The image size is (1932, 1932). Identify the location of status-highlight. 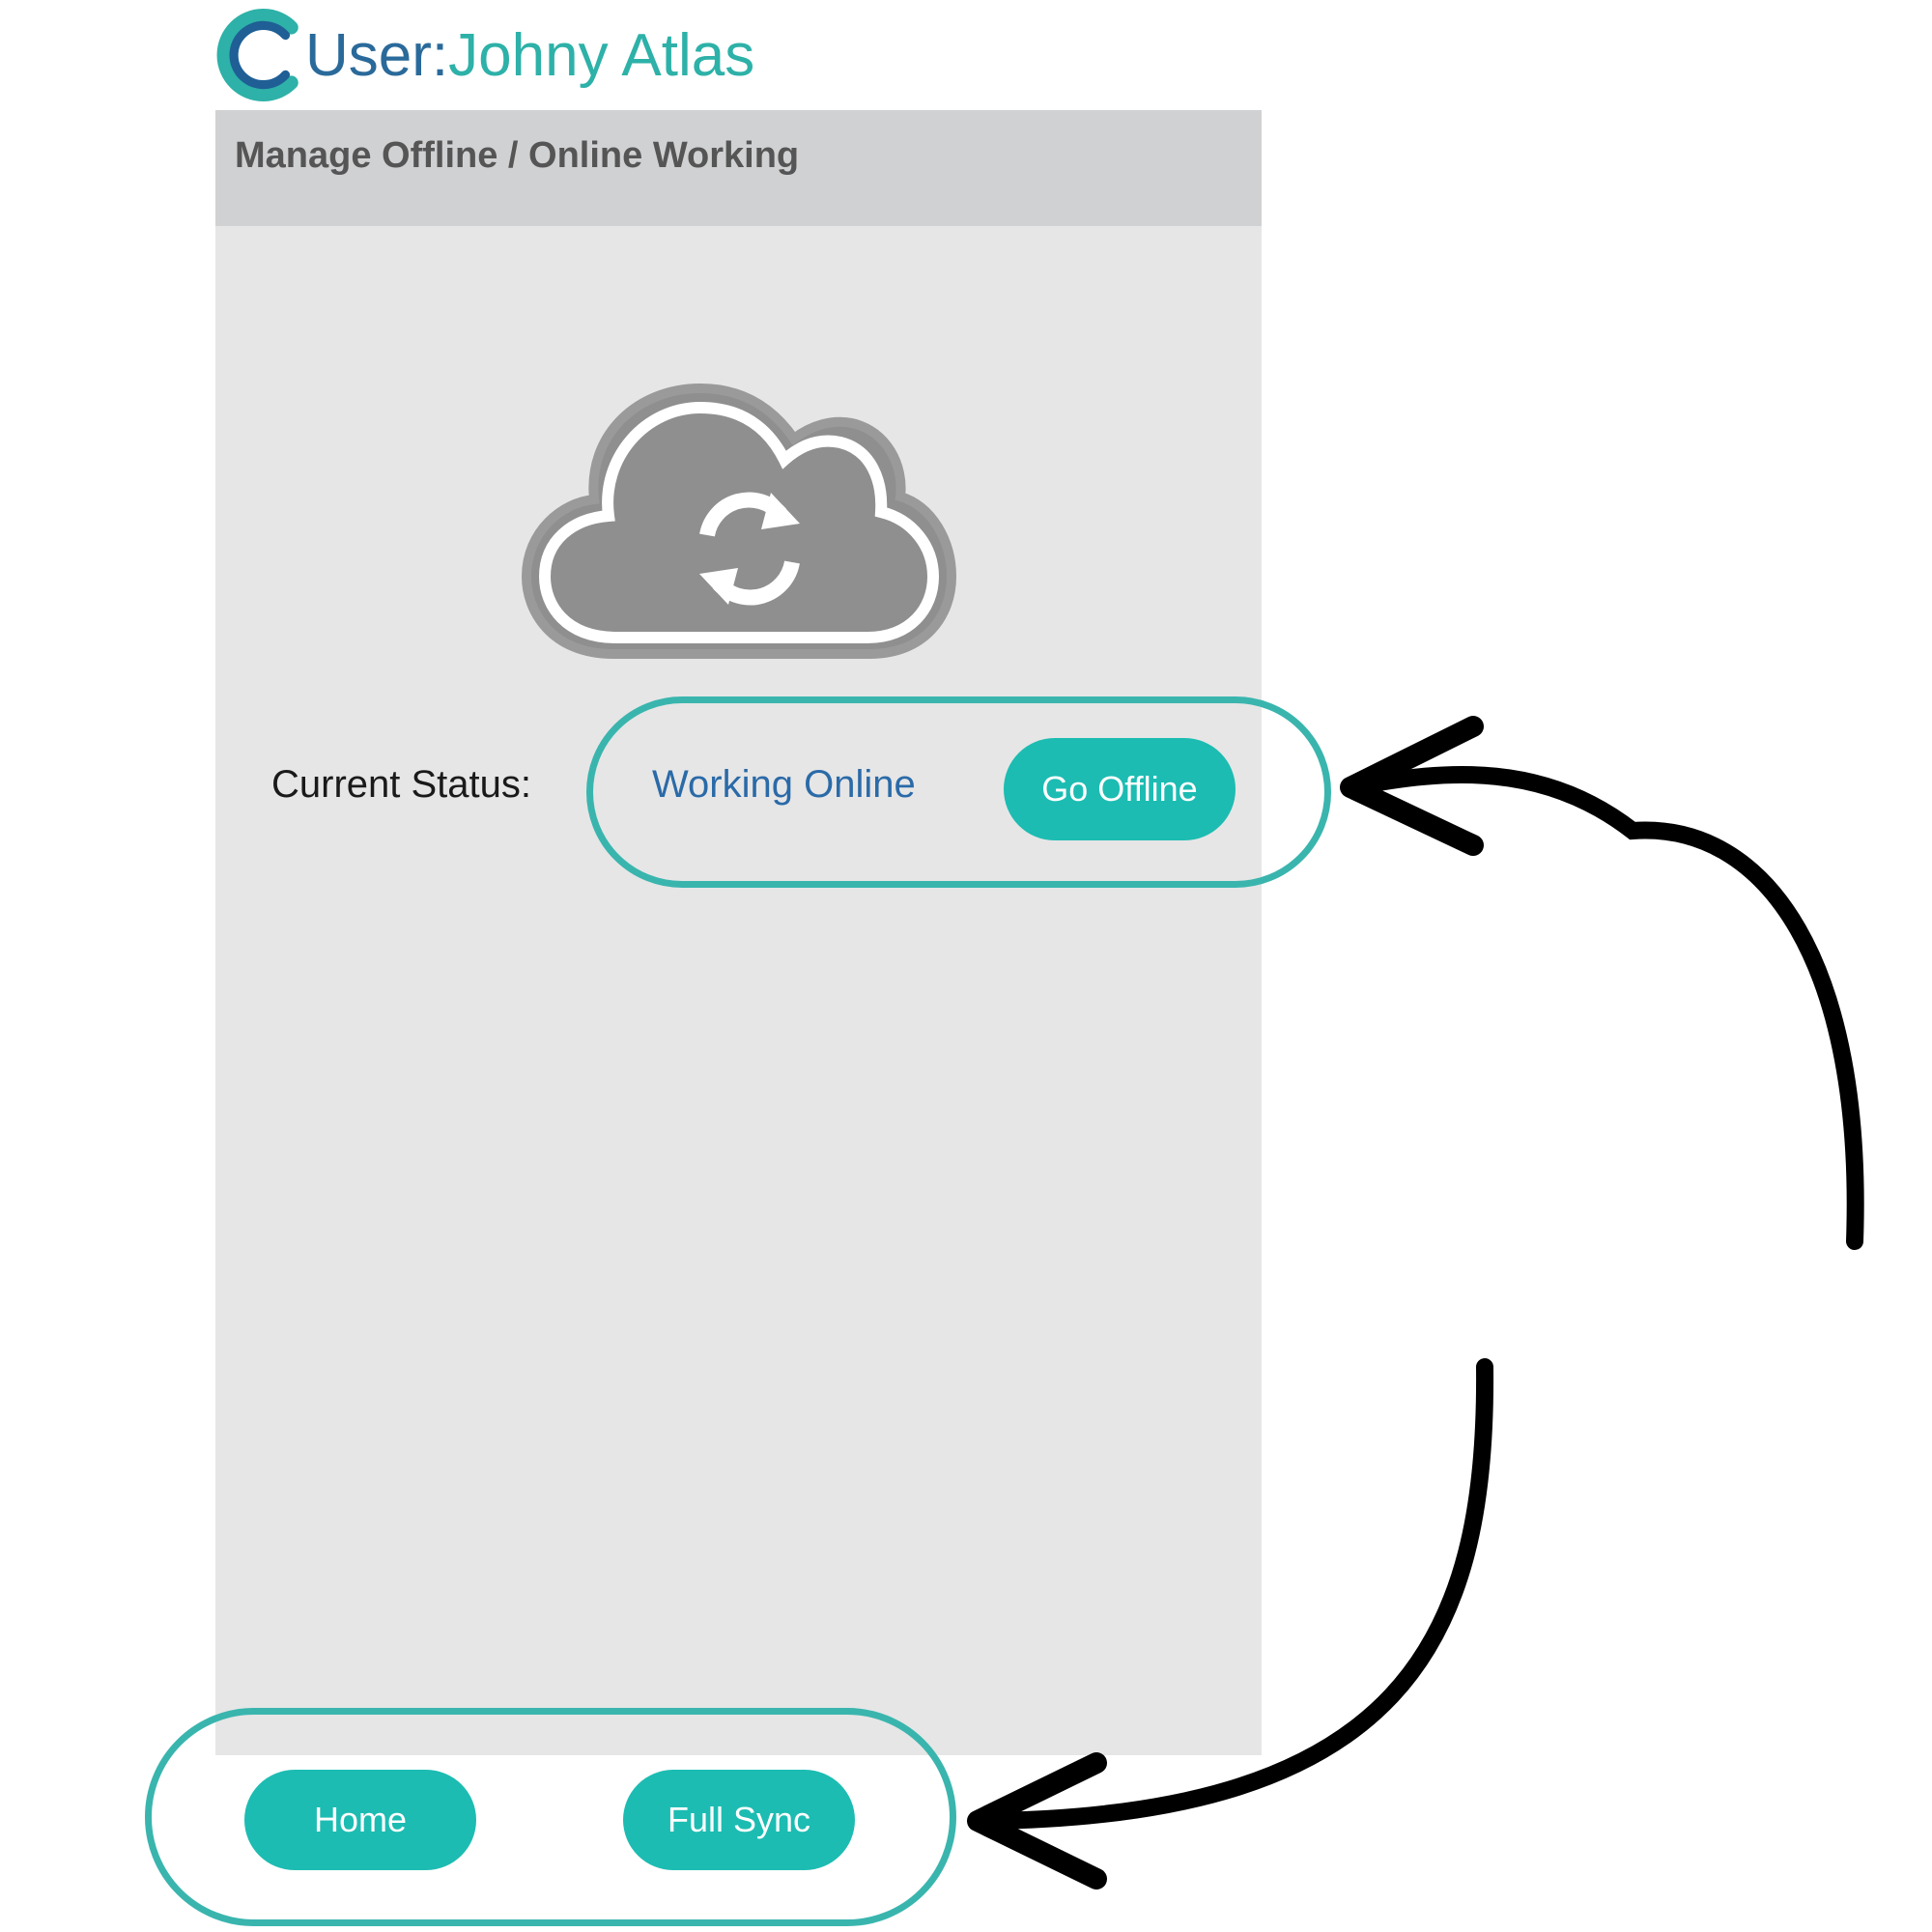
(958, 792).